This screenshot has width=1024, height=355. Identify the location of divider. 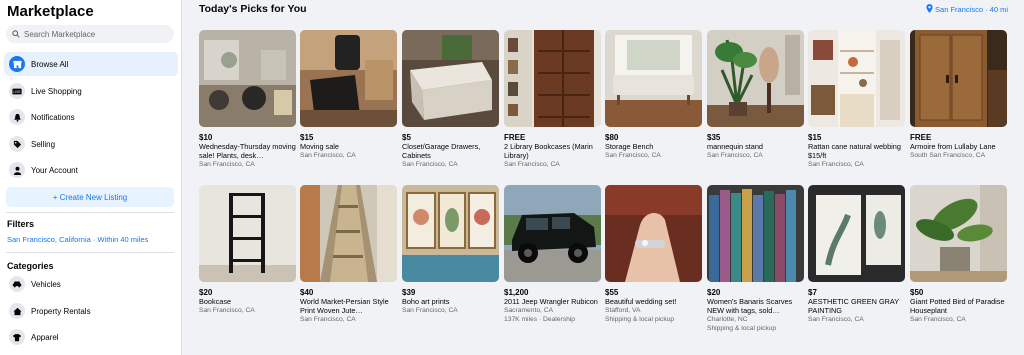
(90, 212).